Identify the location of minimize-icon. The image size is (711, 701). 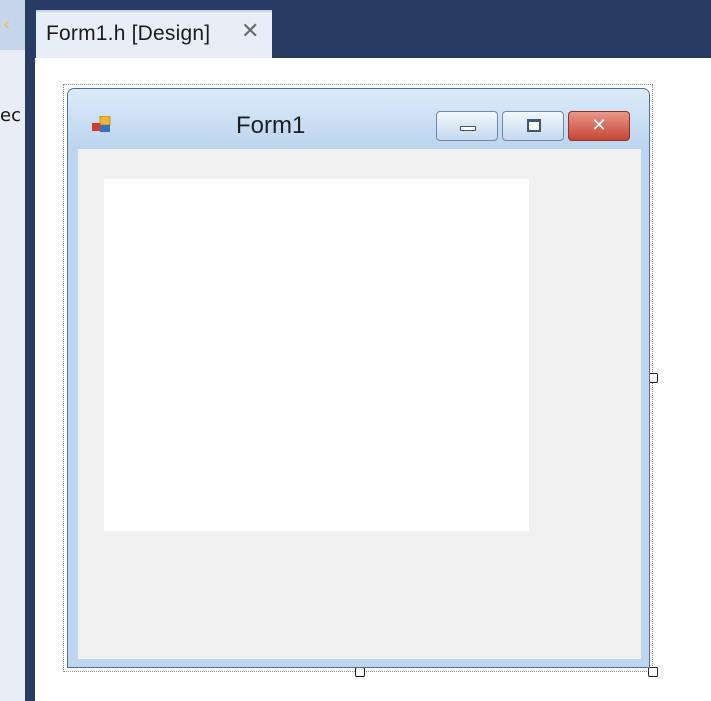
(468, 128).